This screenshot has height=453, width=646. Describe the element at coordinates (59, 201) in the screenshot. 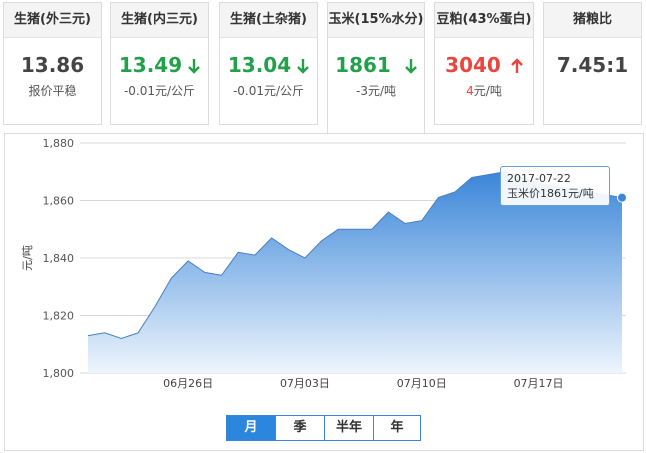

I see `y-tick-label: 1,860` at that location.